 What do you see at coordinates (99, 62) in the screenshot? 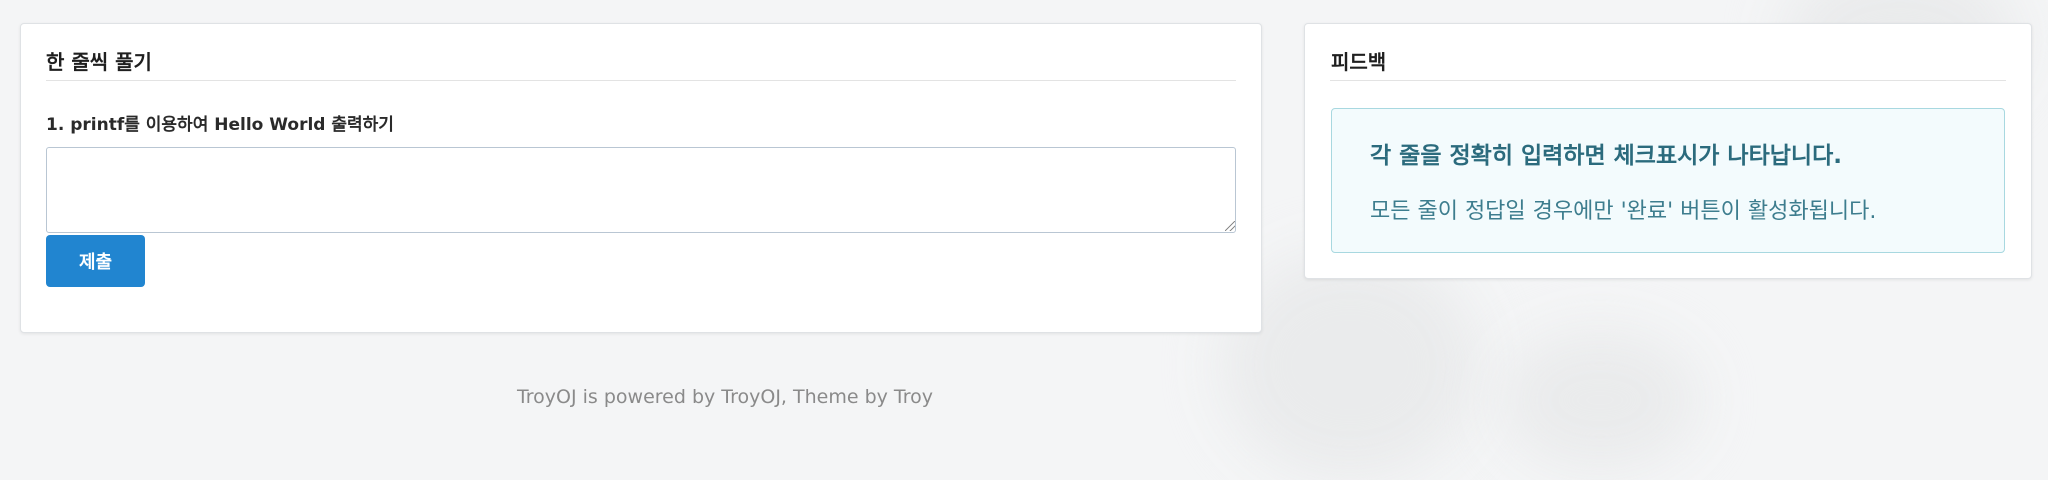
I see `card-title: 한 줄씩 풀기` at bounding box center [99, 62].